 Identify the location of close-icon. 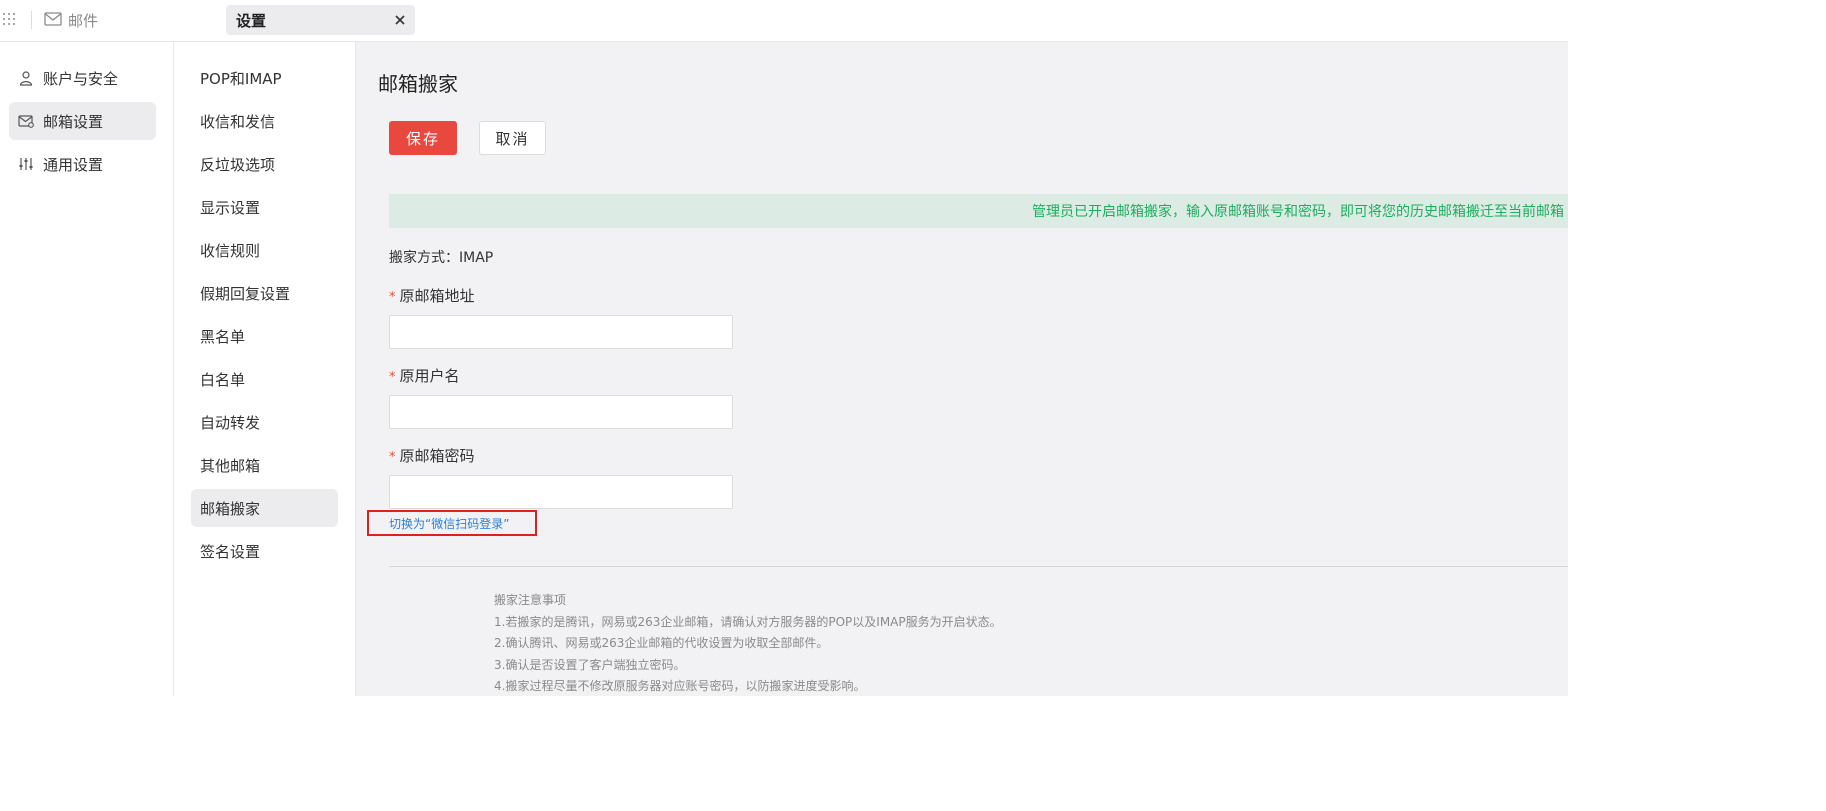
(400, 19).